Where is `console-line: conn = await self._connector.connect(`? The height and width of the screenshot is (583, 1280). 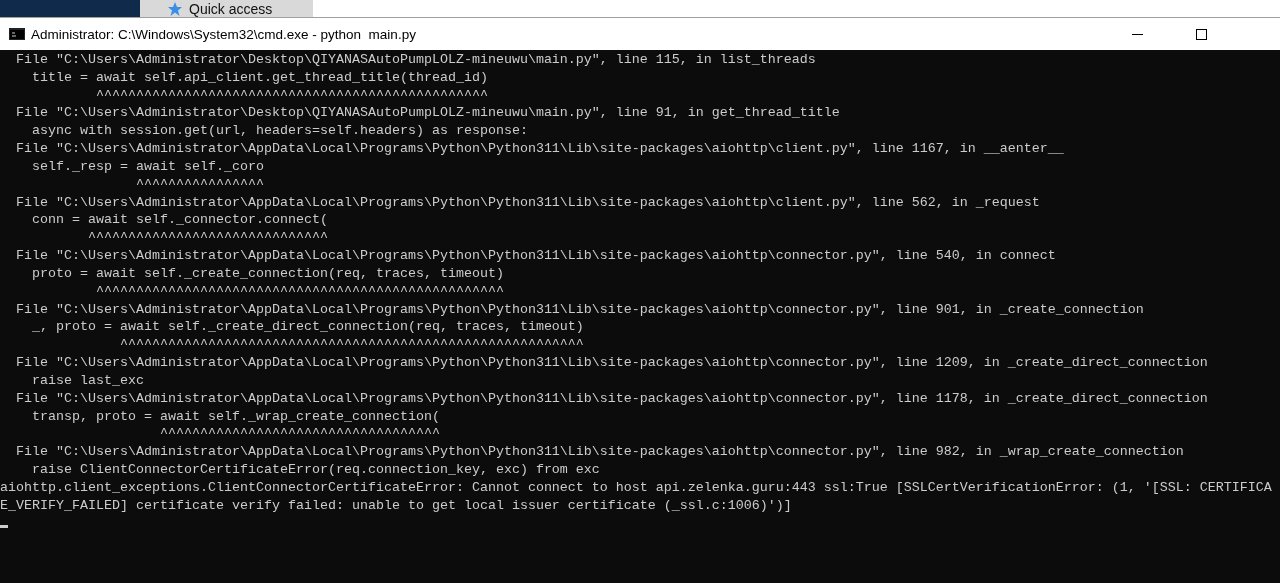 console-line: conn = await self._connector.connect( is located at coordinates (180, 220).